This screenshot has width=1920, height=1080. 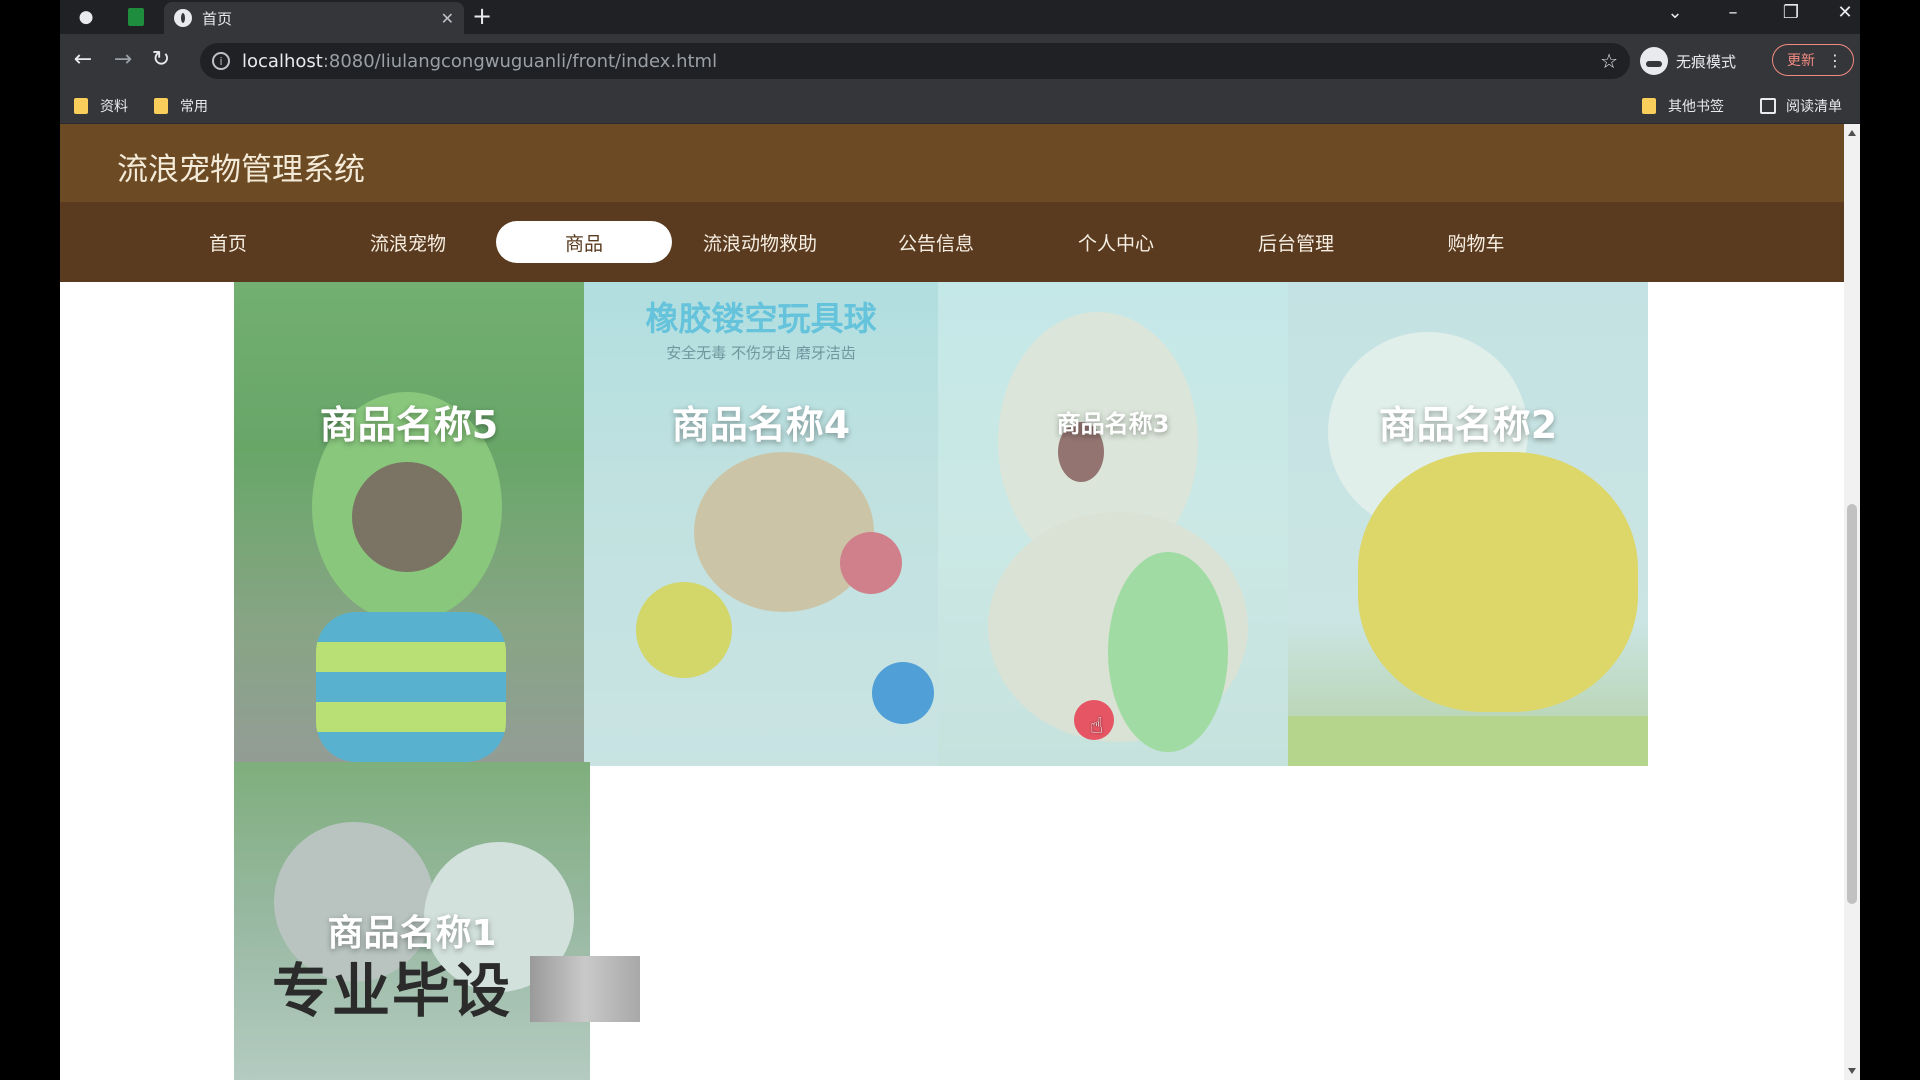 I want to click on nav-item-rescue: 流浪动物救助, so click(x=760, y=242).